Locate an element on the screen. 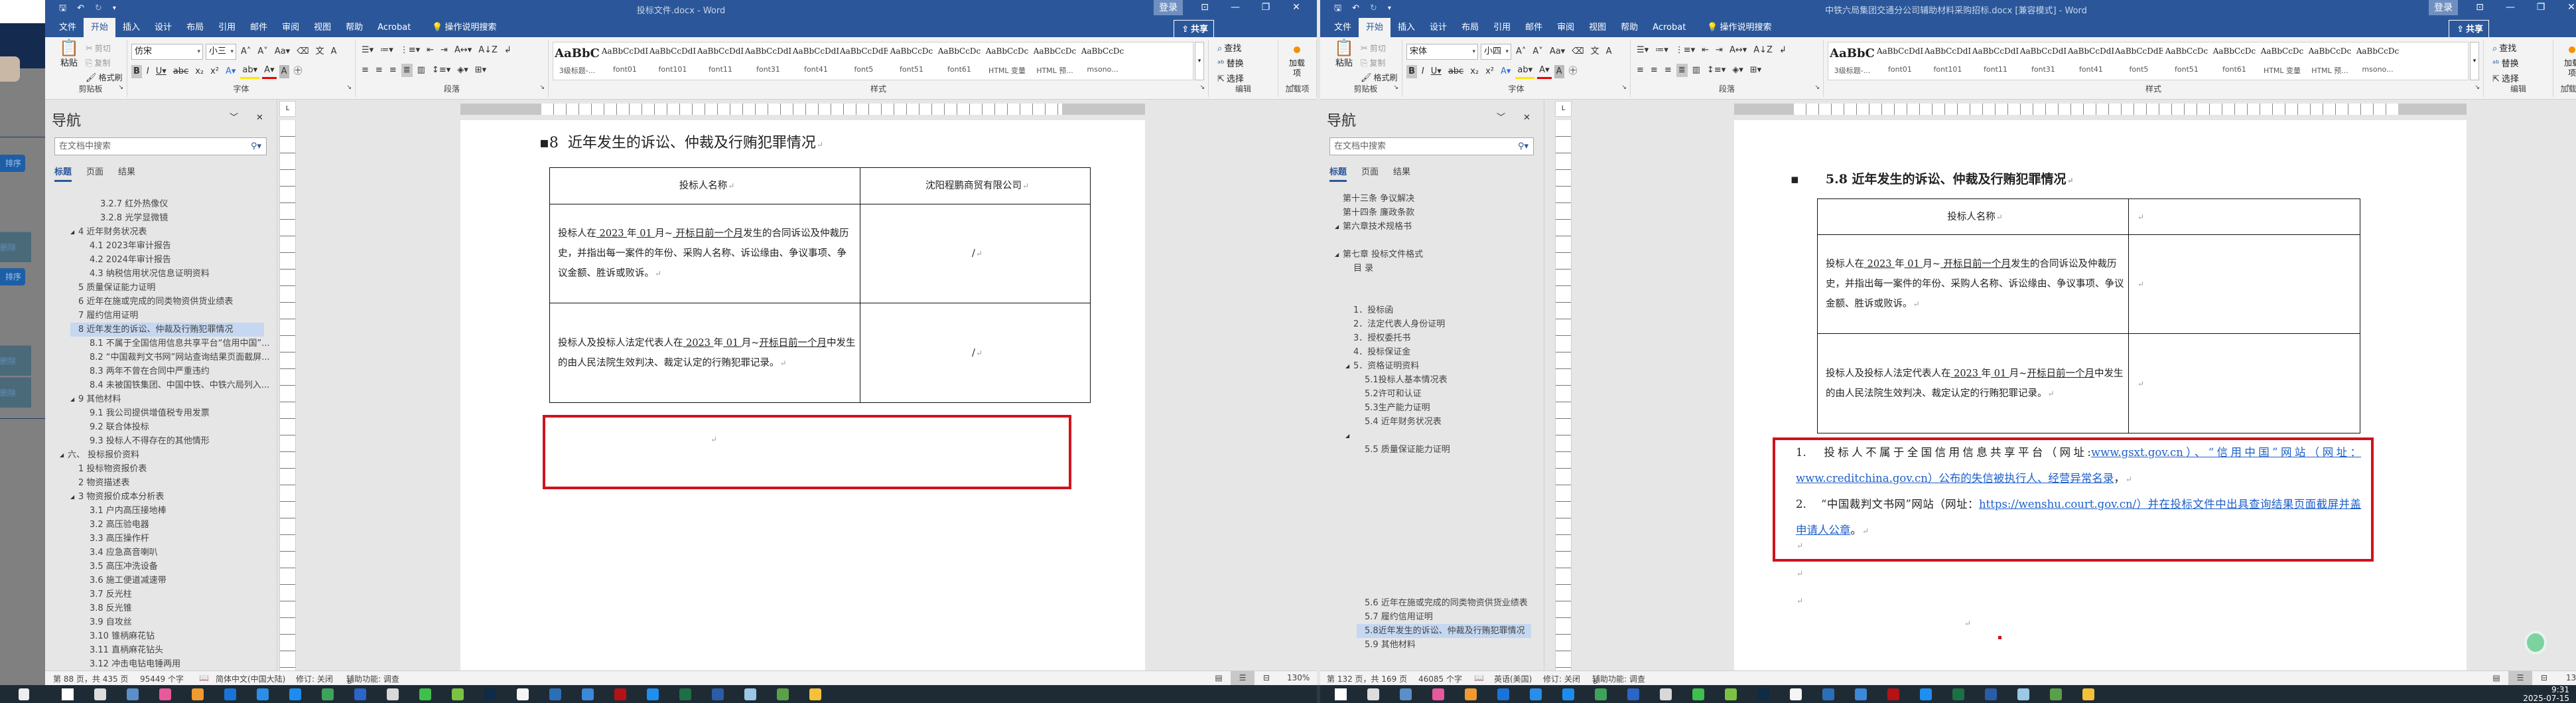 The height and width of the screenshot is (703, 2576). align-left-icon: ≡ is located at coordinates (366, 71).